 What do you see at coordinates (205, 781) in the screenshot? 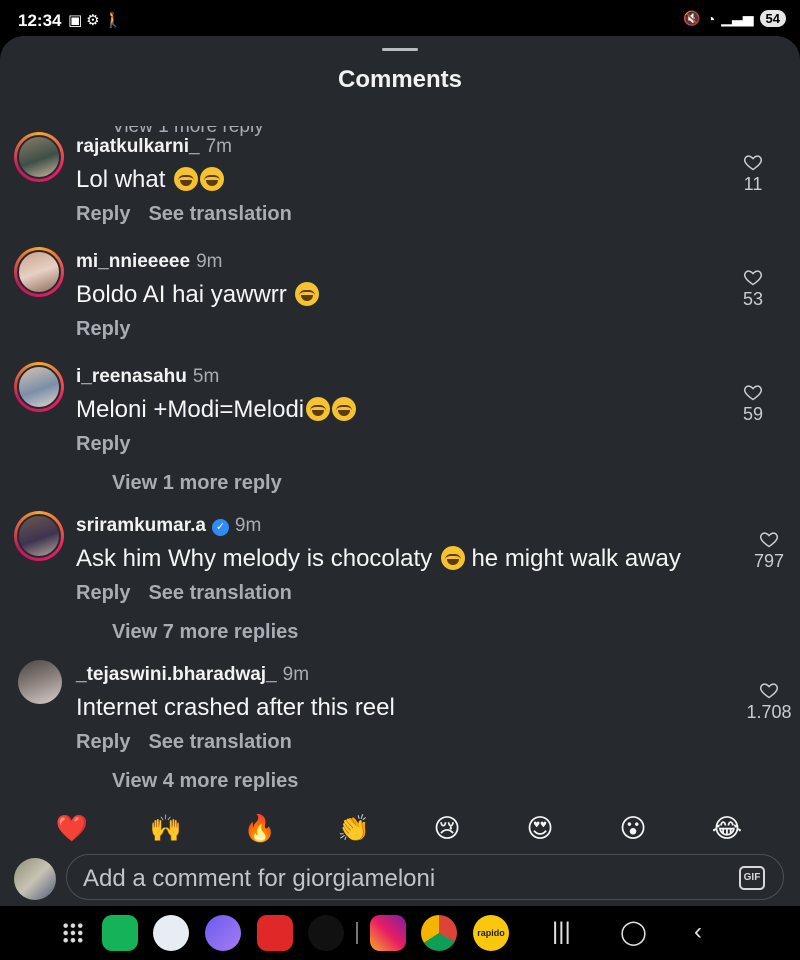
I see `view-more-replies: View 4 more replies` at bounding box center [205, 781].